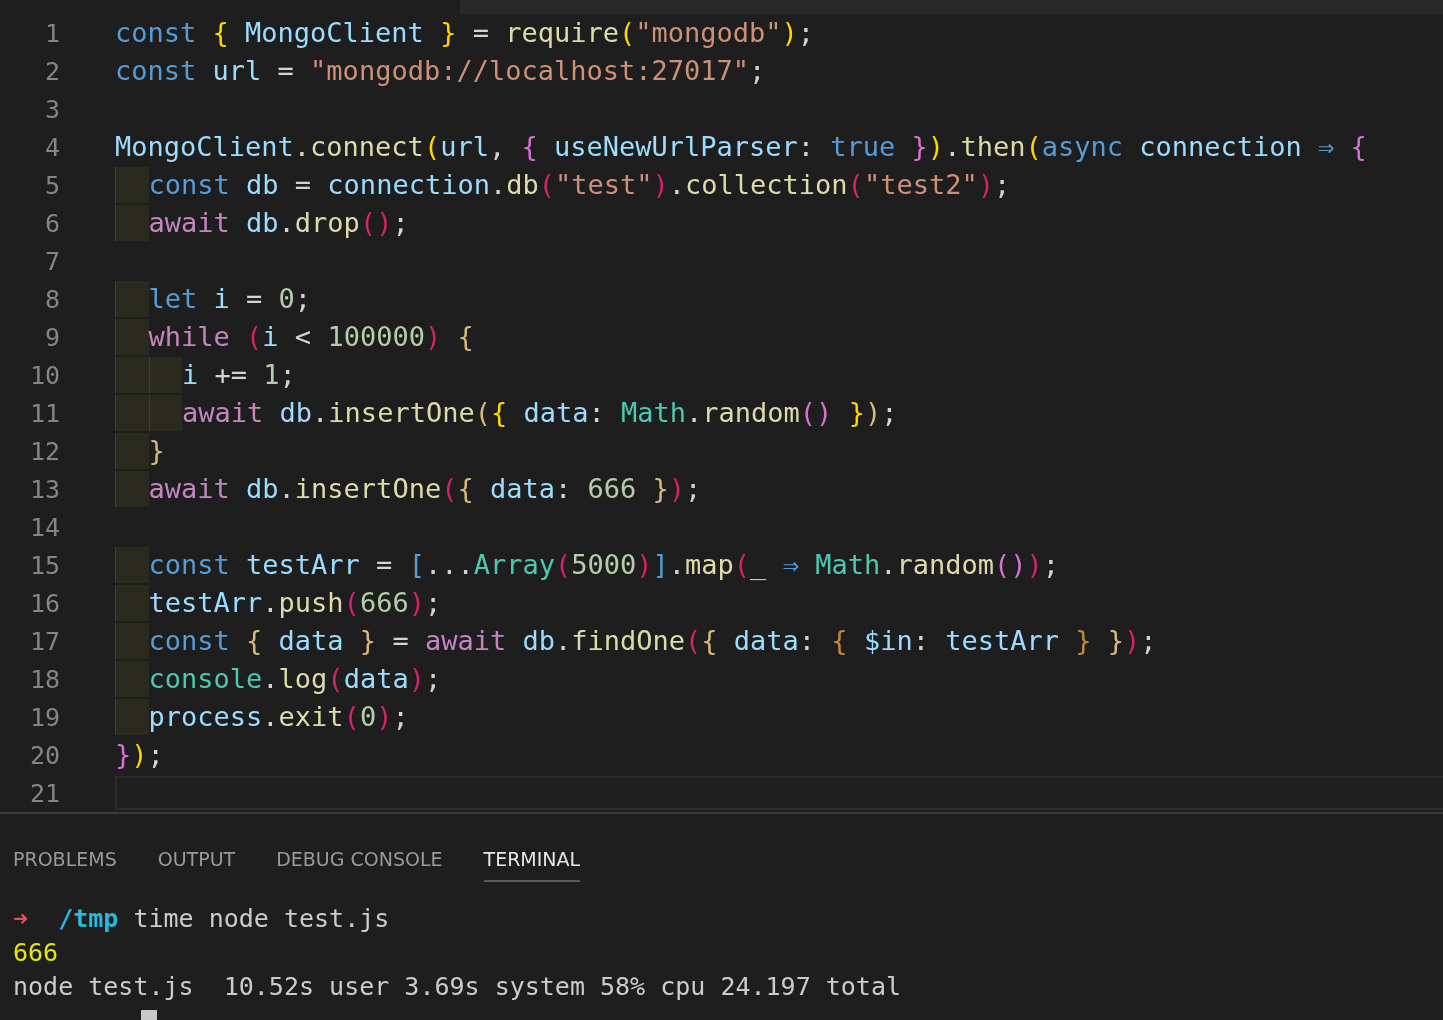 The image size is (1443, 1020). Describe the element at coordinates (36, 953) in the screenshot. I see `terminal-line: 666` at that location.